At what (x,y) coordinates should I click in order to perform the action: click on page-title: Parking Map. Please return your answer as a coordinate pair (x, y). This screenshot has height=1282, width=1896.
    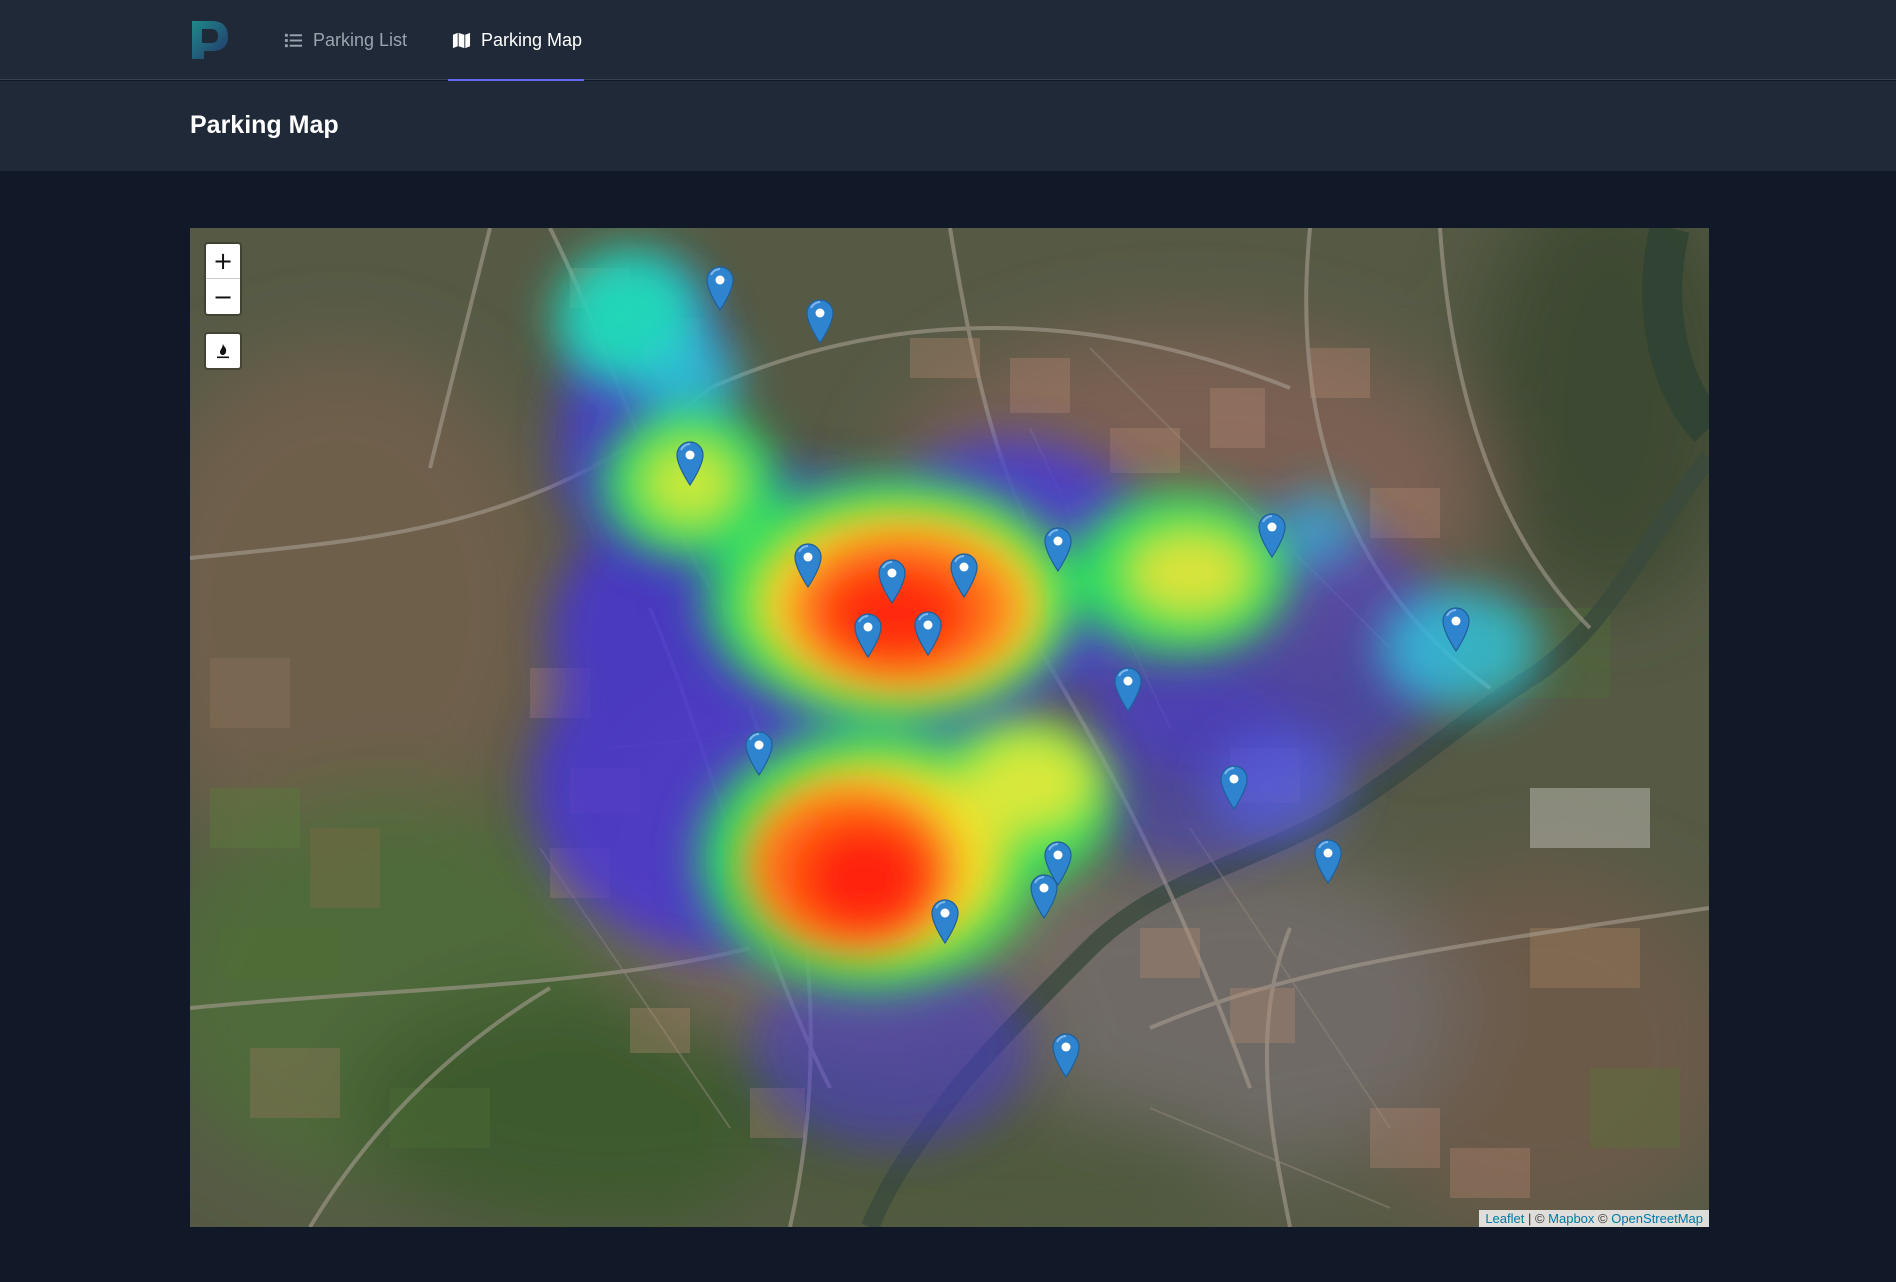
    Looking at the image, I should click on (264, 125).